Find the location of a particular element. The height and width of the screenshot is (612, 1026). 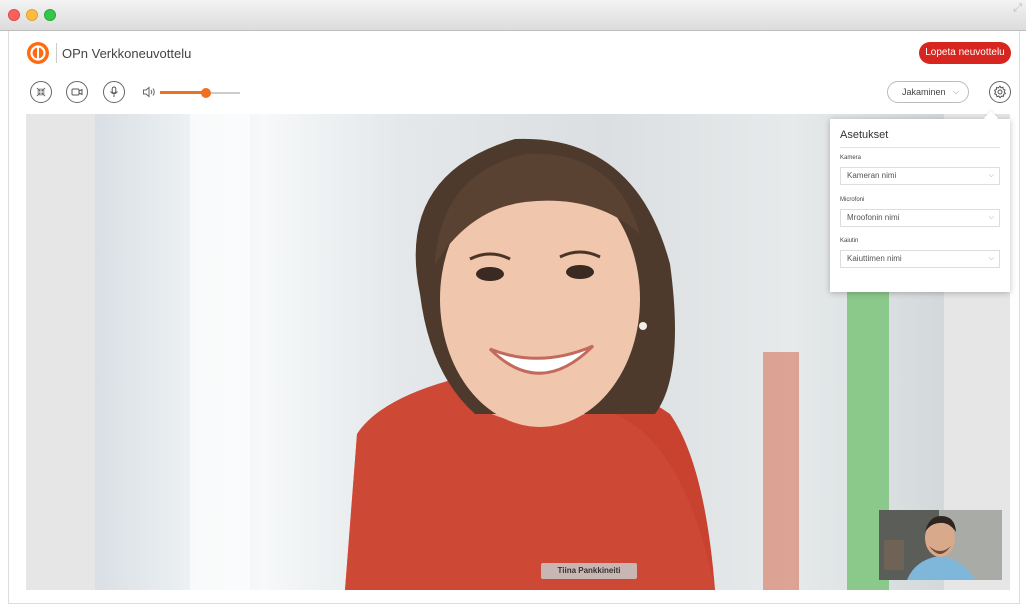

participant-name-label: Tiina Pankkineiti is located at coordinates (589, 571).